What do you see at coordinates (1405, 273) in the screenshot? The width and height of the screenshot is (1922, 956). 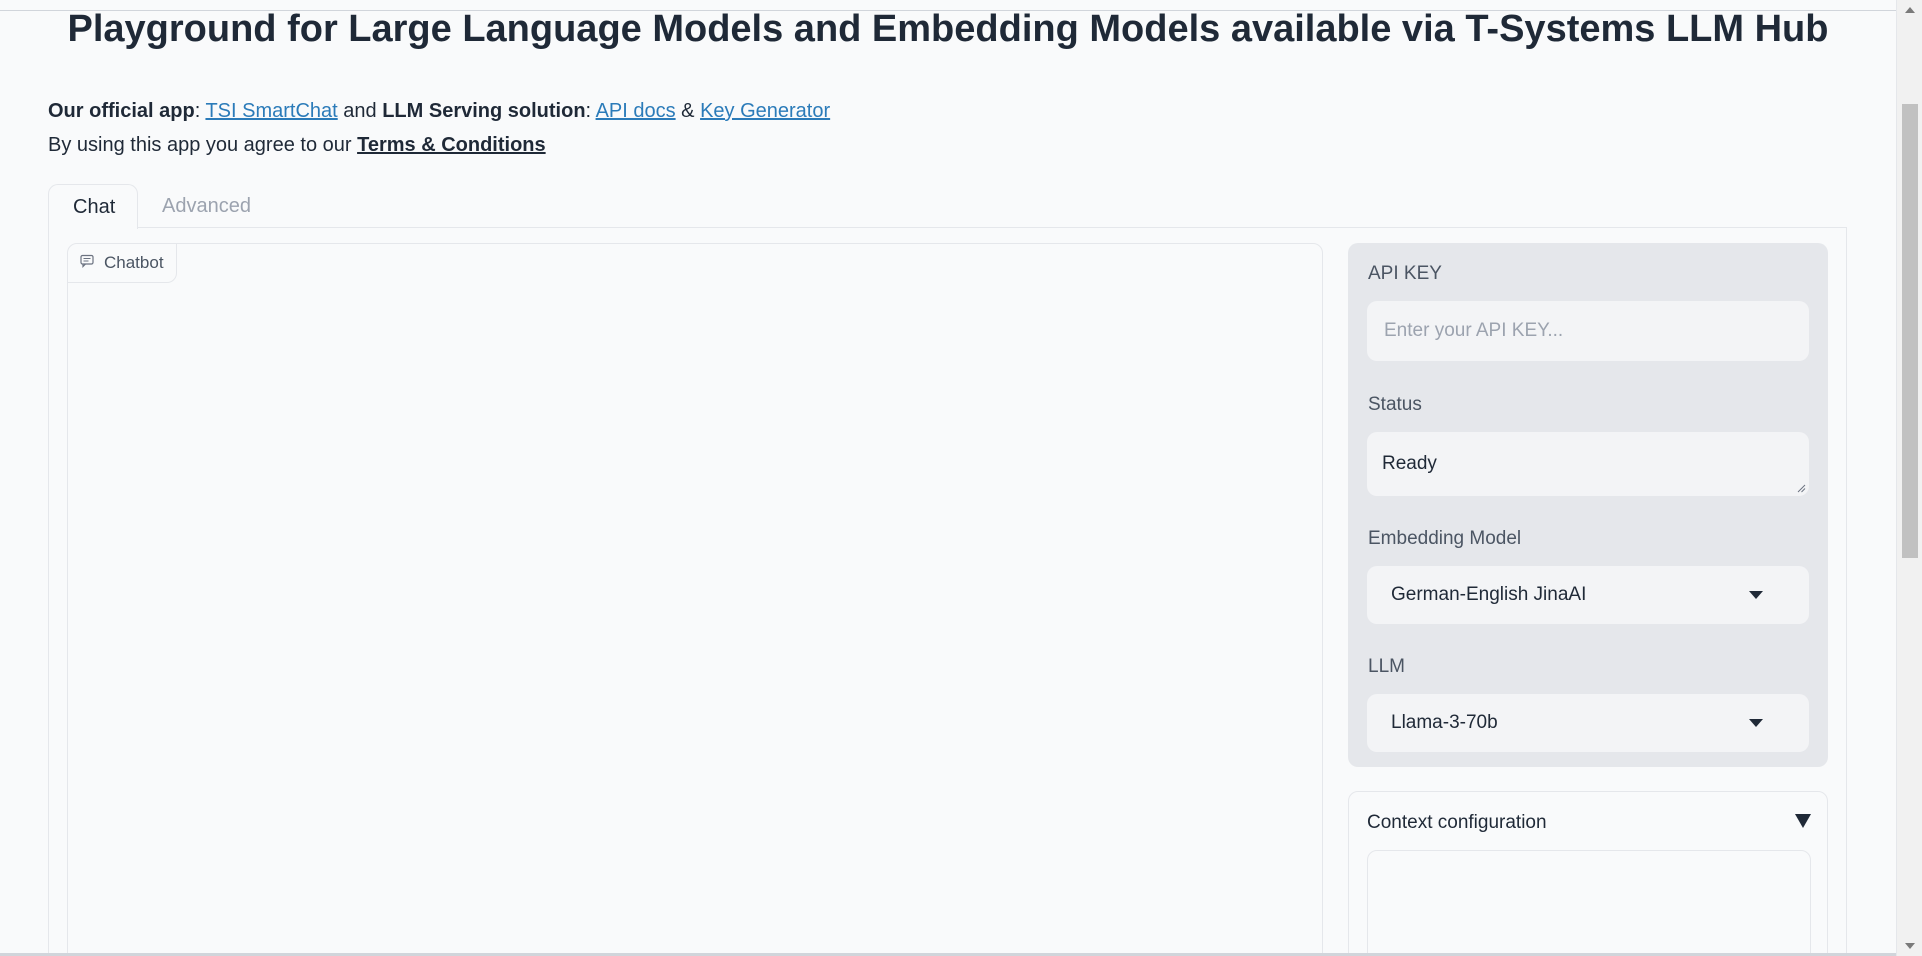 I see `api-key-label: API KEY` at bounding box center [1405, 273].